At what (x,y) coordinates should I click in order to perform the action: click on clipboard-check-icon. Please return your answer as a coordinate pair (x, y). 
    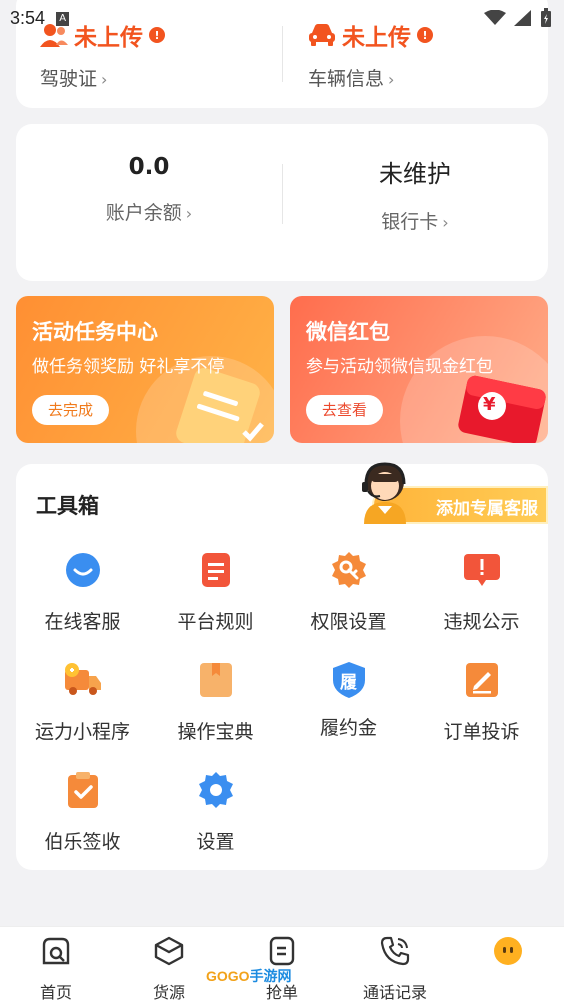
    Looking at the image, I should click on (82, 790).